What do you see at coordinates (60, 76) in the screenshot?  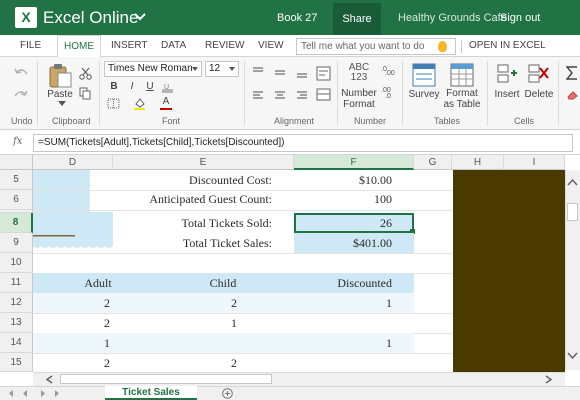 I see `paste-icon` at bounding box center [60, 76].